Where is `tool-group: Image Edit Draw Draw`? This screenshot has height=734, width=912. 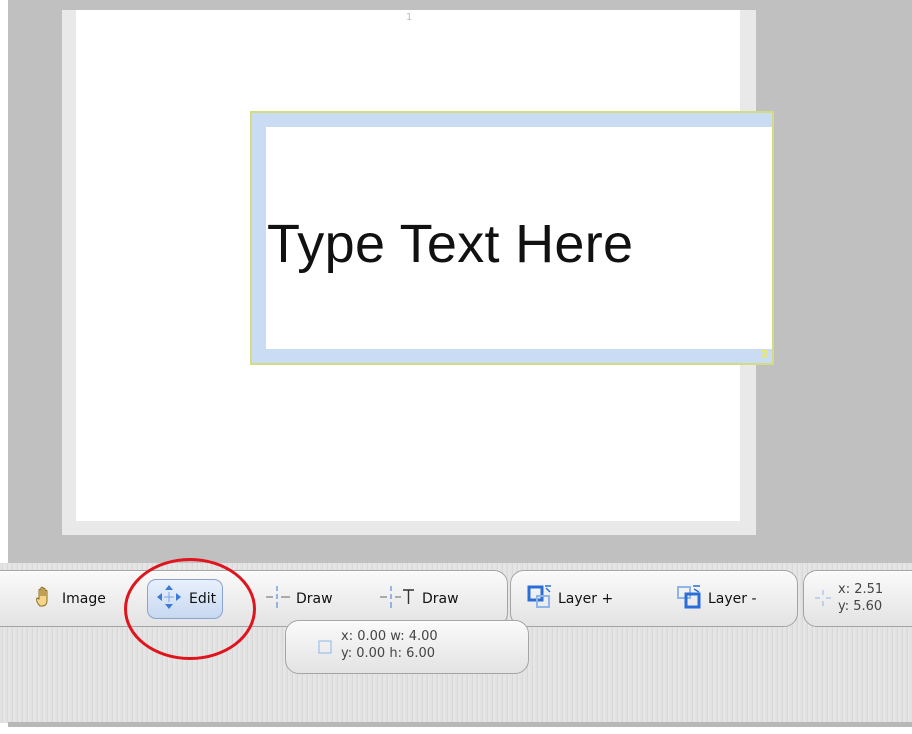
tool-group: Image Edit Draw Draw is located at coordinates (254, 598).